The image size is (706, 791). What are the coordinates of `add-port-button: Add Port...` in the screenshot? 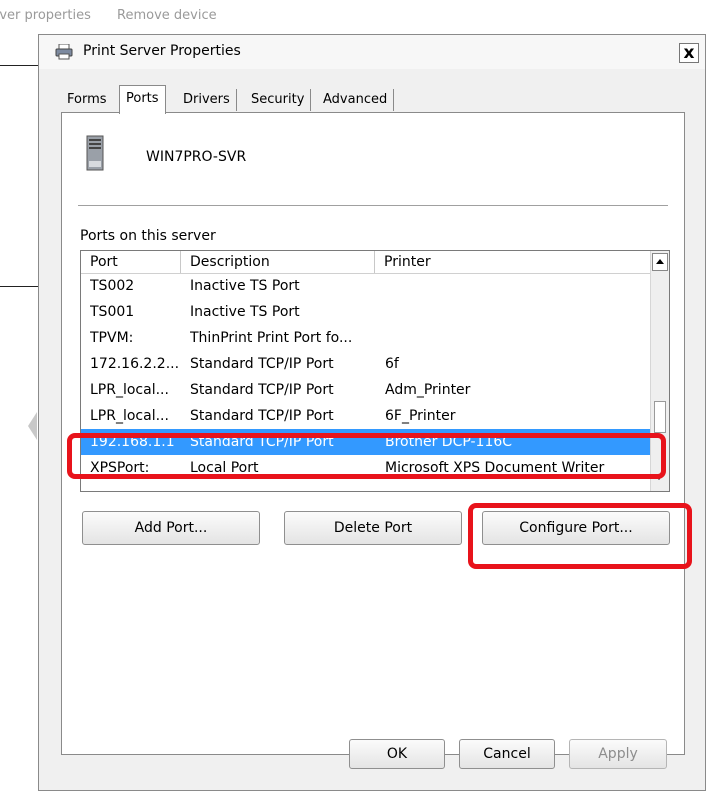 It's located at (171, 528).